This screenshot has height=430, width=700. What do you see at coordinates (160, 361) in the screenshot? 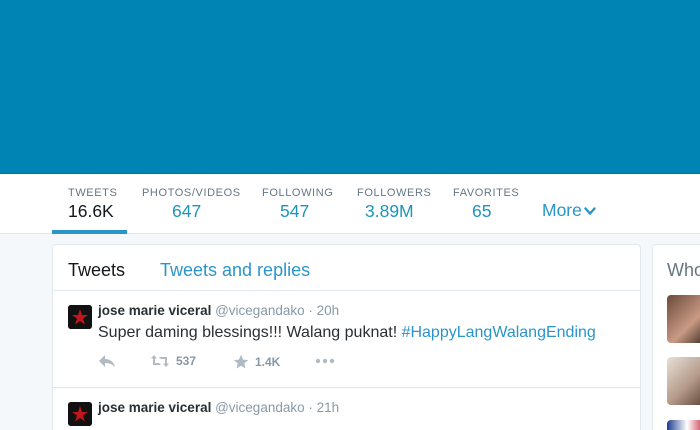
I see `retweet-icon` at bounding box center [160, 361].